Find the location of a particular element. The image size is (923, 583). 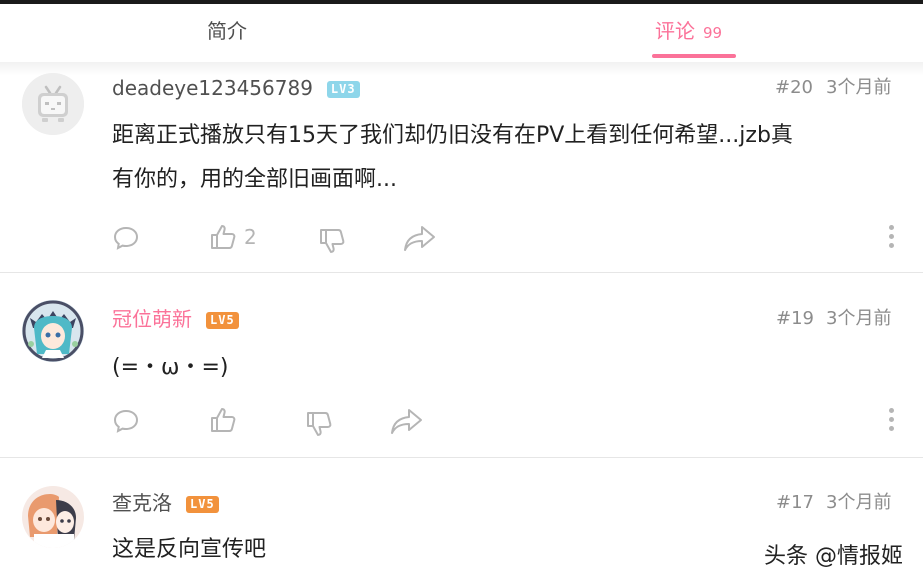

tab-bar: 简介 评论 99 is located at coordinates (461, 33).